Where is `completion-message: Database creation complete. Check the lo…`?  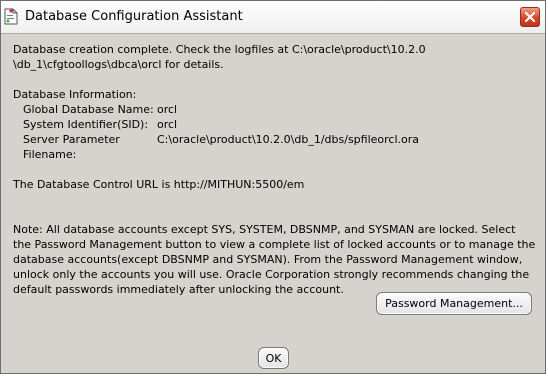 completion-message: Database creation complete. Check the lo… is located at coordinates (275, 57).